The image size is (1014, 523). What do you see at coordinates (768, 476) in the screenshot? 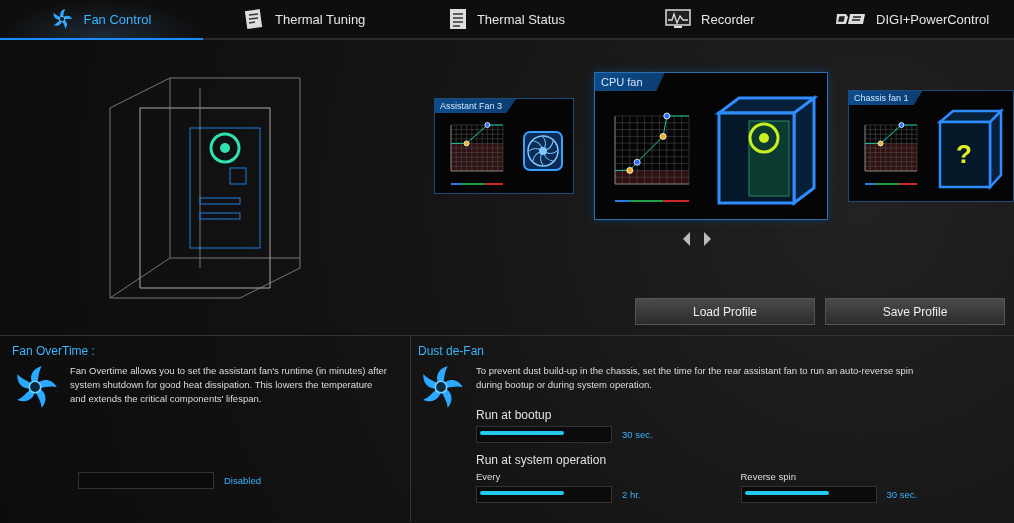
I see `setting-label: Reverse spin` at bounding box center [768, 476].